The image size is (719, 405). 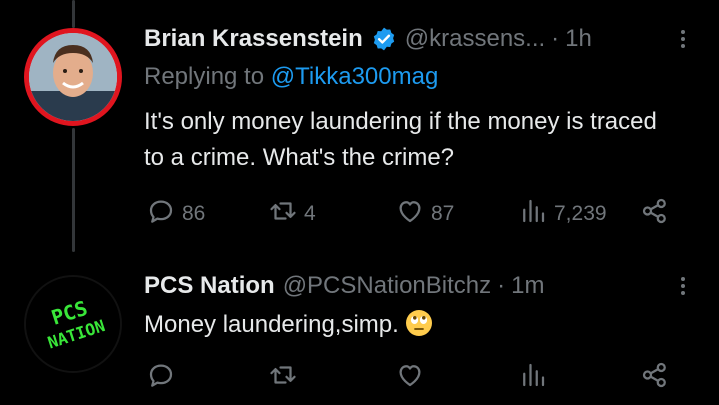 What do you see at coordinates (578, 39) in the screenshot?
I see `timestamp: 1h` at bounding box center [578, 39].